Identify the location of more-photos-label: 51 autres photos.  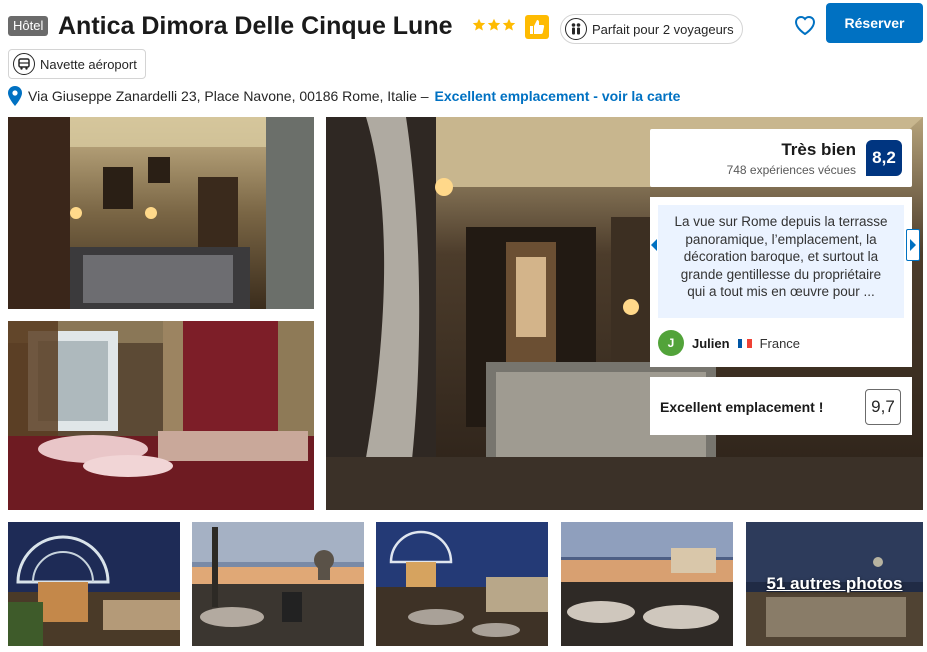
(834, 584).